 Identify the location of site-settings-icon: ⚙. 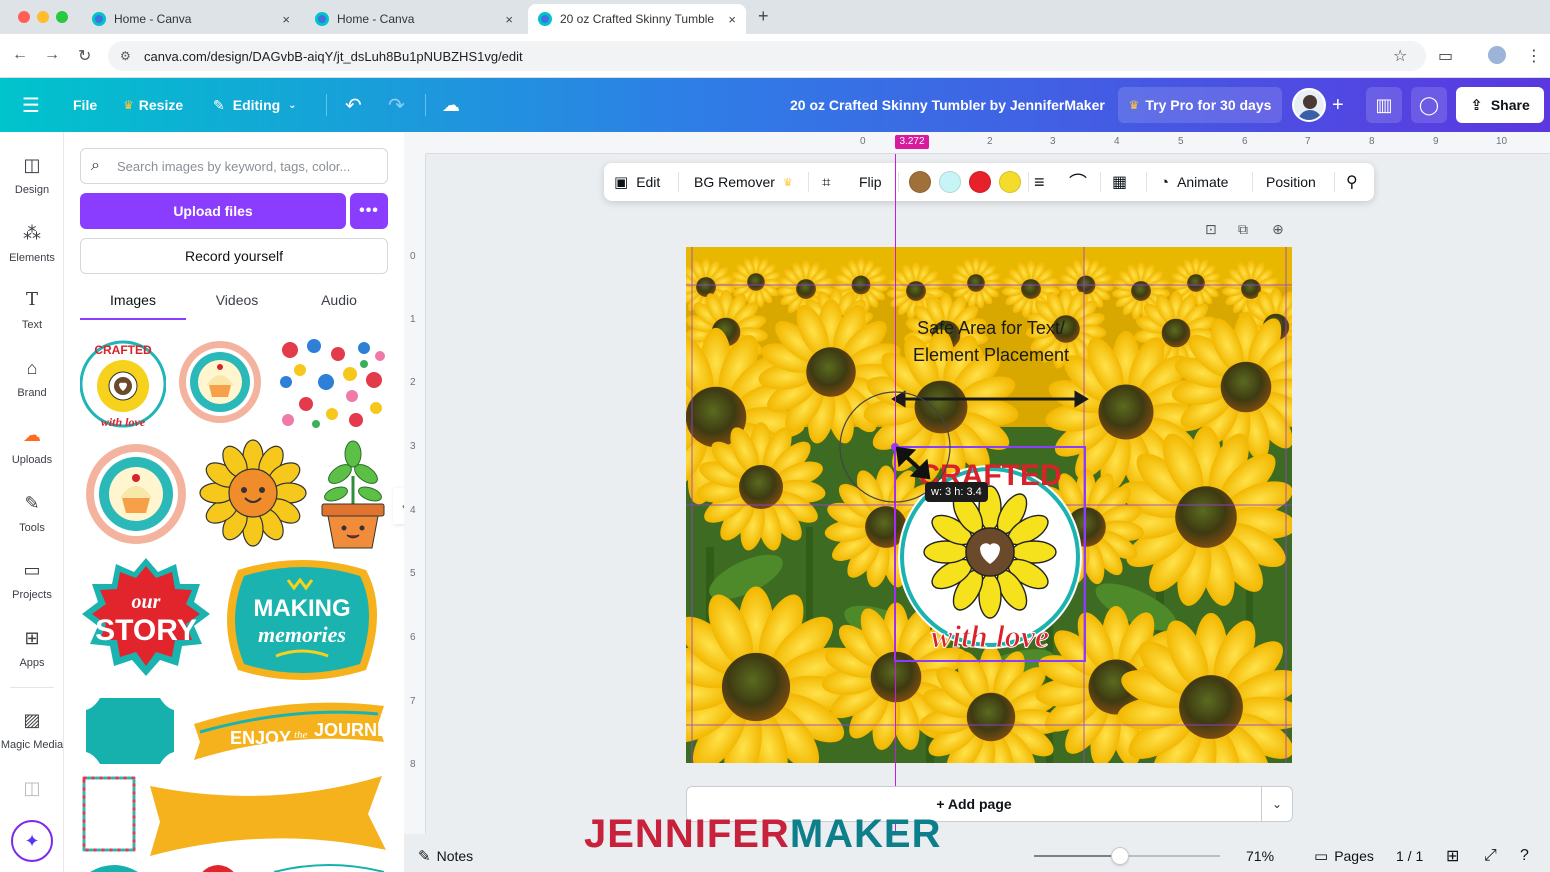
(125, 56).